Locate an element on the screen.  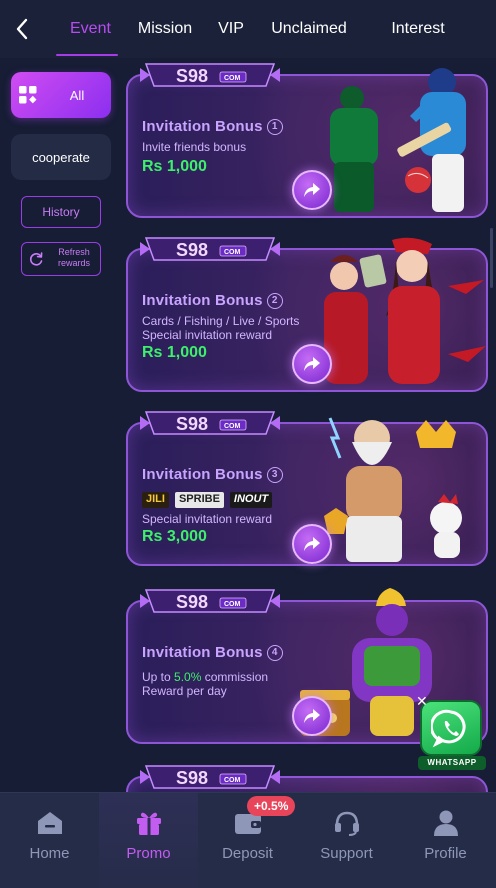
back-button is located at coordinates (22, 29).